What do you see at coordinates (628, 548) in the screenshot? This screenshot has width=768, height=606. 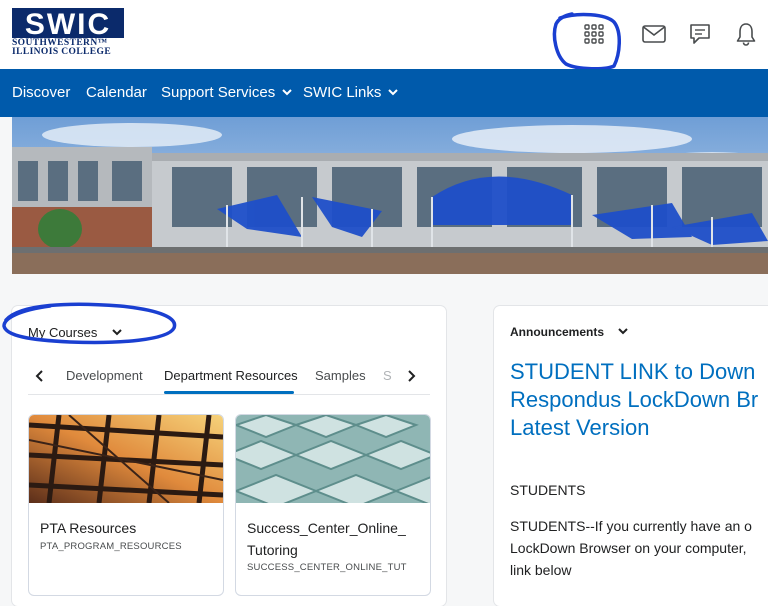 I see `body-line-2: LockDown Browser on your computer,` at bounding box center [628, 548].